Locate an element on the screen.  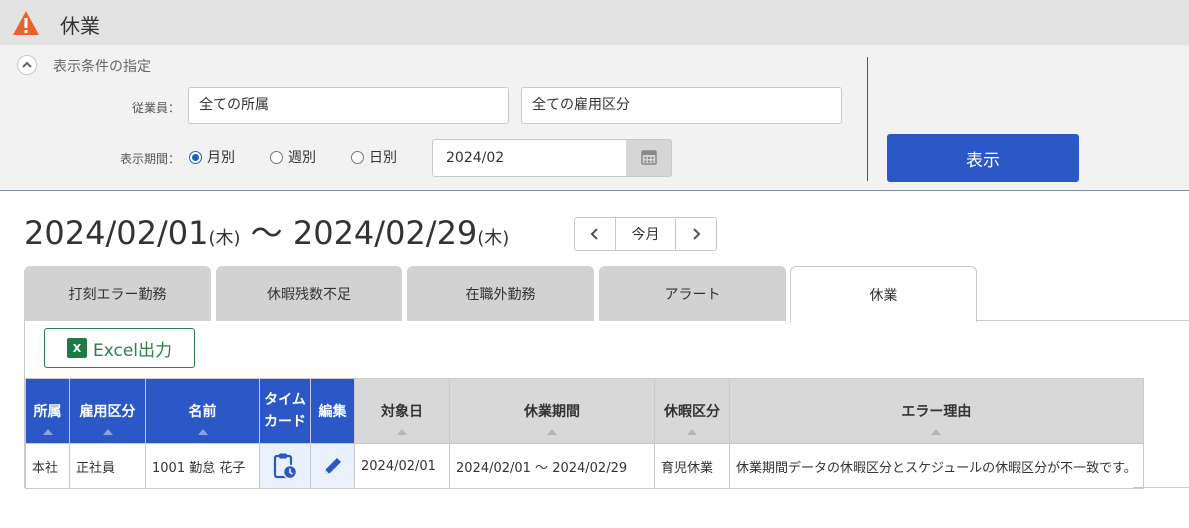
column-header-label: エラー理由 is located at coordinates (936, 412).